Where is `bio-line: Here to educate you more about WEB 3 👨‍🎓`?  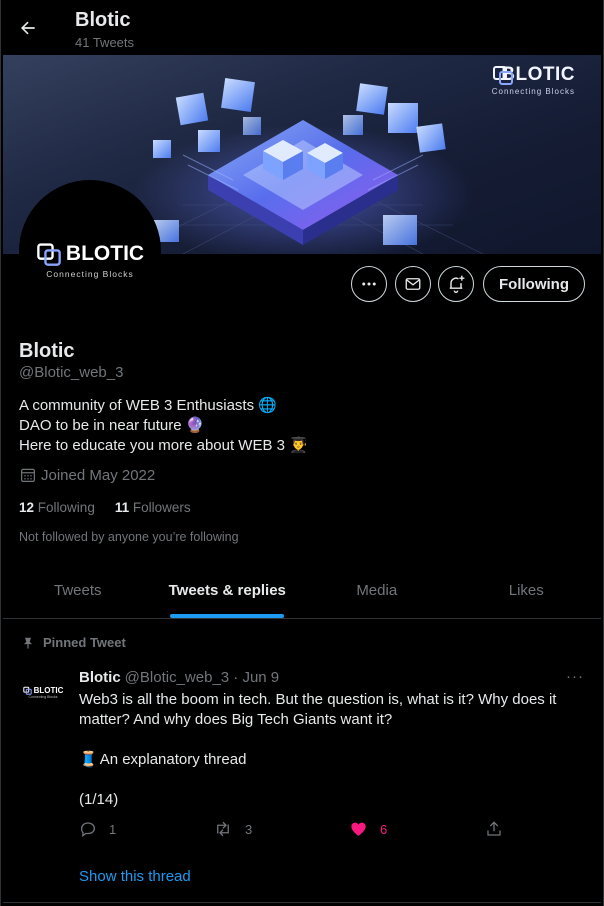 bio-line: Here to educate you more about WEB 3 👨‍🎓 is located at coordinates (163, 446).